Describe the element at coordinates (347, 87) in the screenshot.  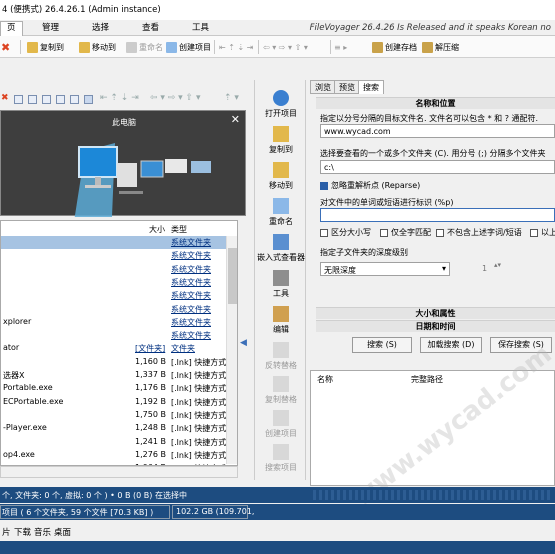
I see `tab-preview: 预览` at that location.